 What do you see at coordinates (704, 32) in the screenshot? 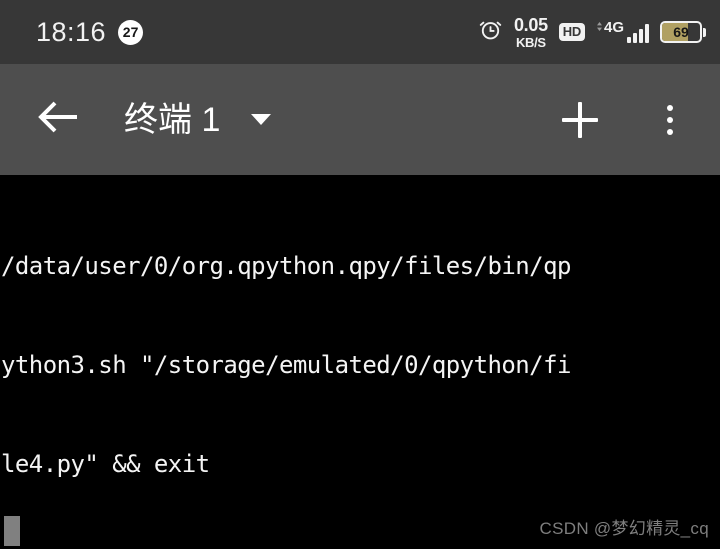
I see `battery-cap` at bounding box center [704, 32].